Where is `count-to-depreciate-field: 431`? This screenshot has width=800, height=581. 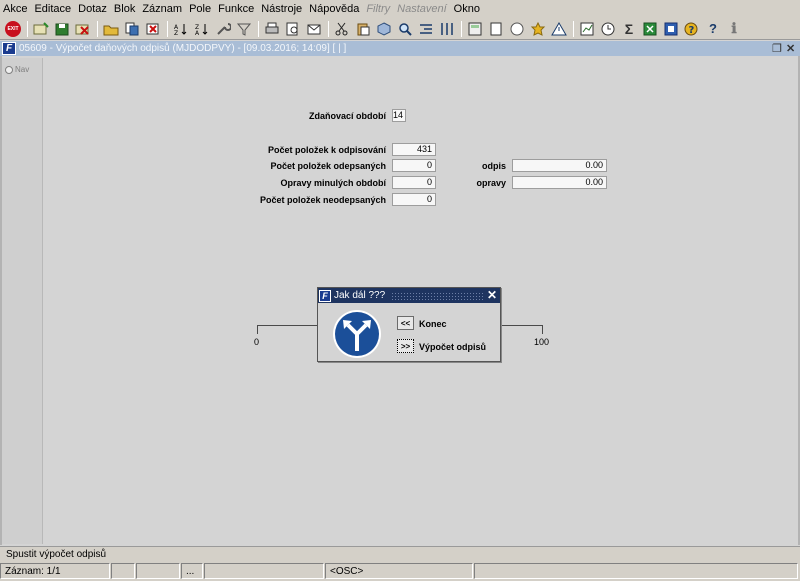
count-to-depreciate-field: 431 is located at coordinates (414, 149).